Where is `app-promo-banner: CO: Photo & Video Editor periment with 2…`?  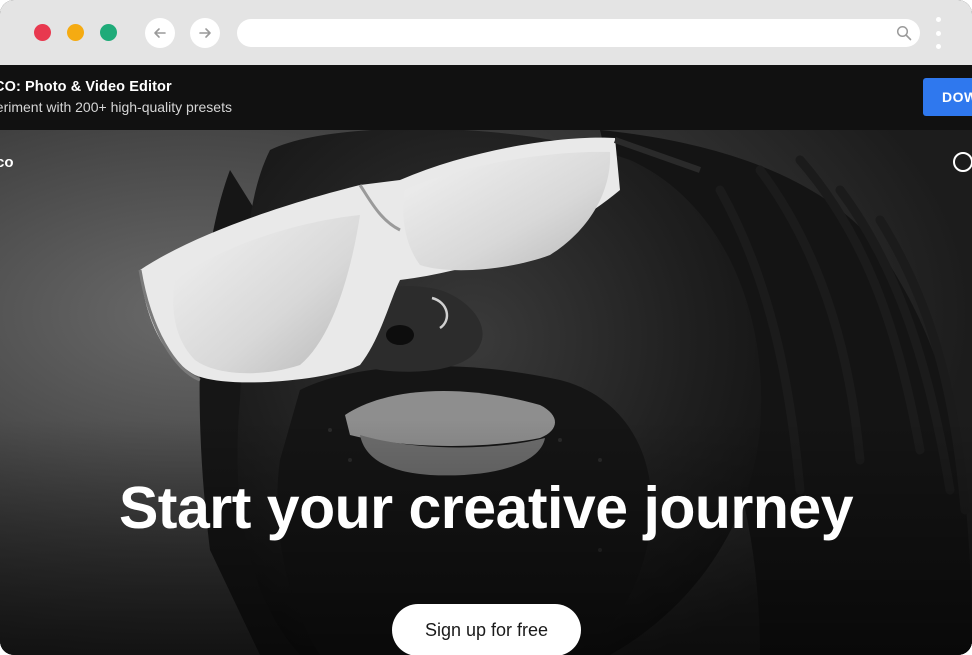
app-promo-banner: CO: Photo & Video Editor periment with 2… is located at coordinates (486, 97).